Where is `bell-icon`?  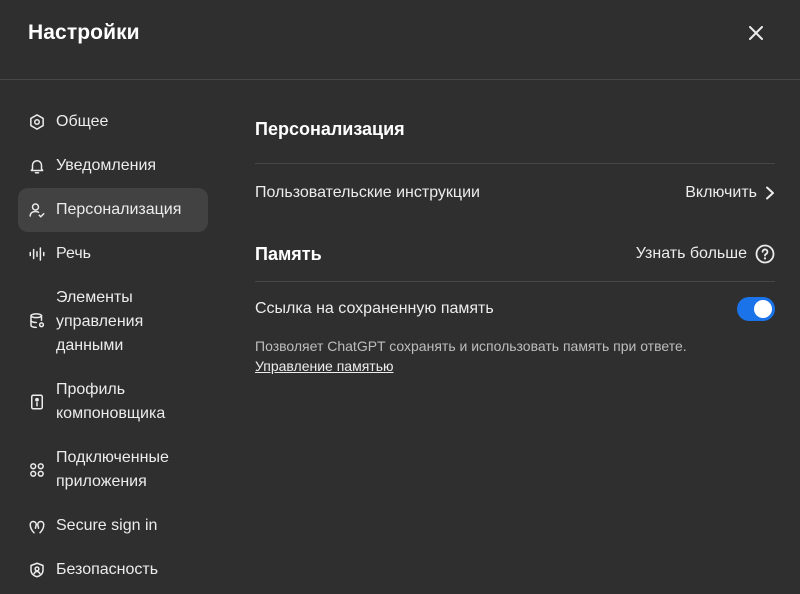 bell-icon is located at coordinates (37, 166).